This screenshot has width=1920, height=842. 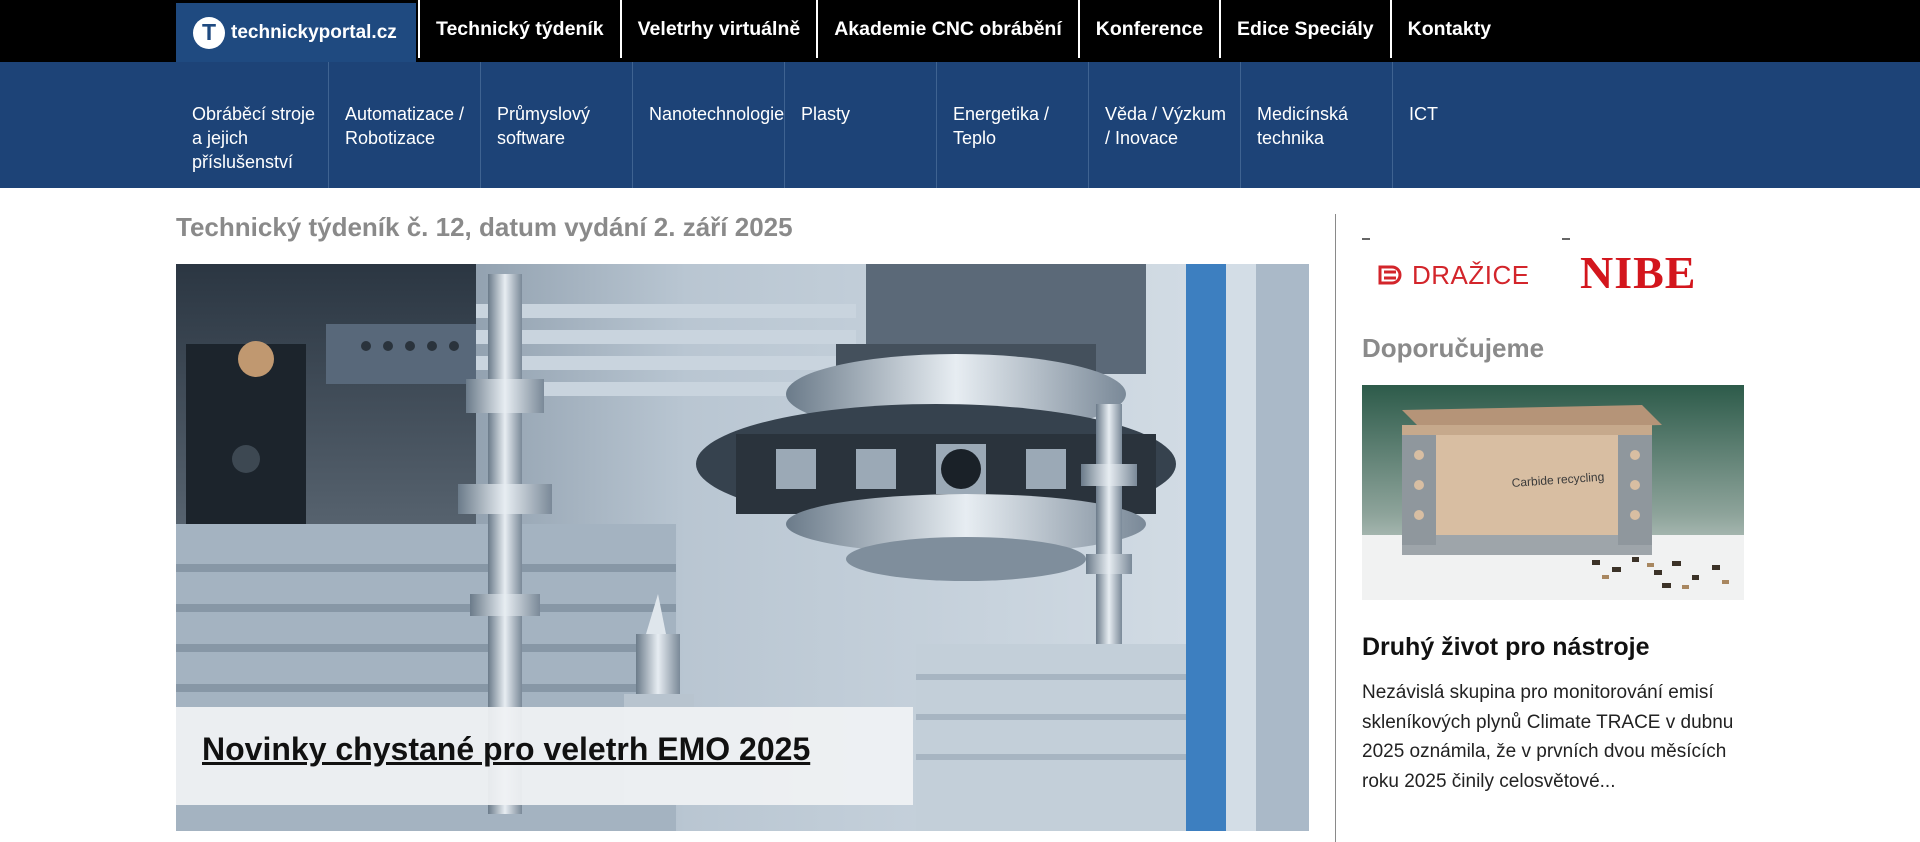 What do you see at coordinates (252, 125) in the screenshot?
I see `category-obrabeci-stroje: Obráběcí stroje a jejich příslušenství` at bounding box center [252, 125].